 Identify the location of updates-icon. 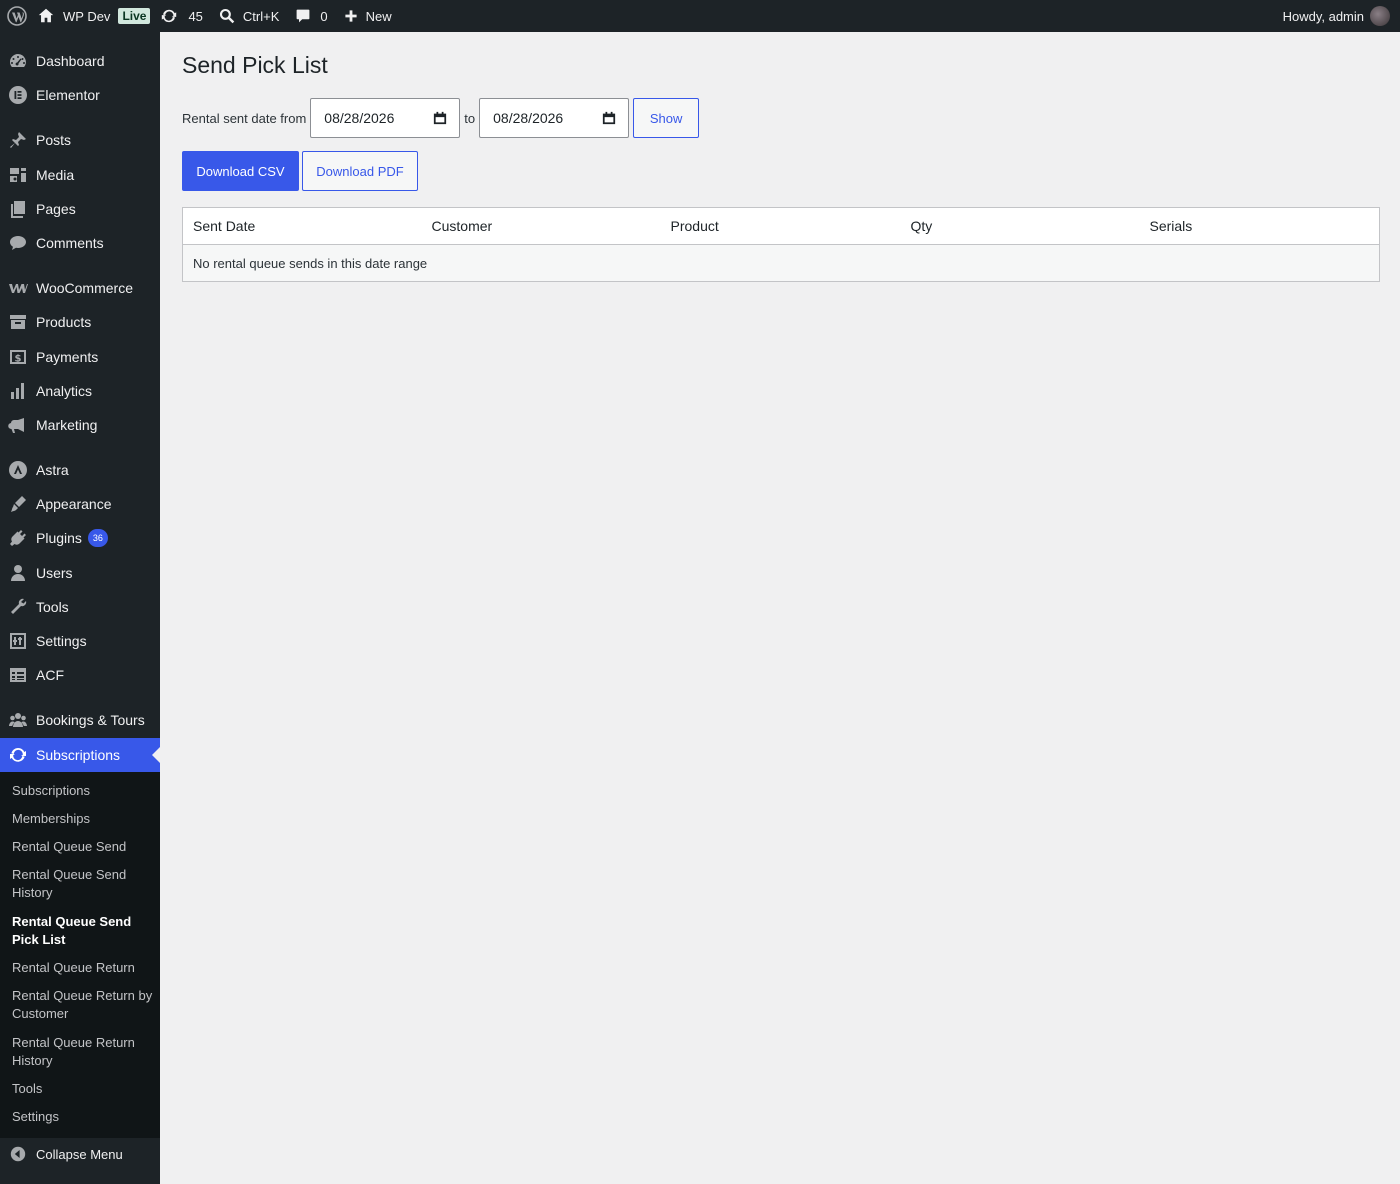
(169, 16).